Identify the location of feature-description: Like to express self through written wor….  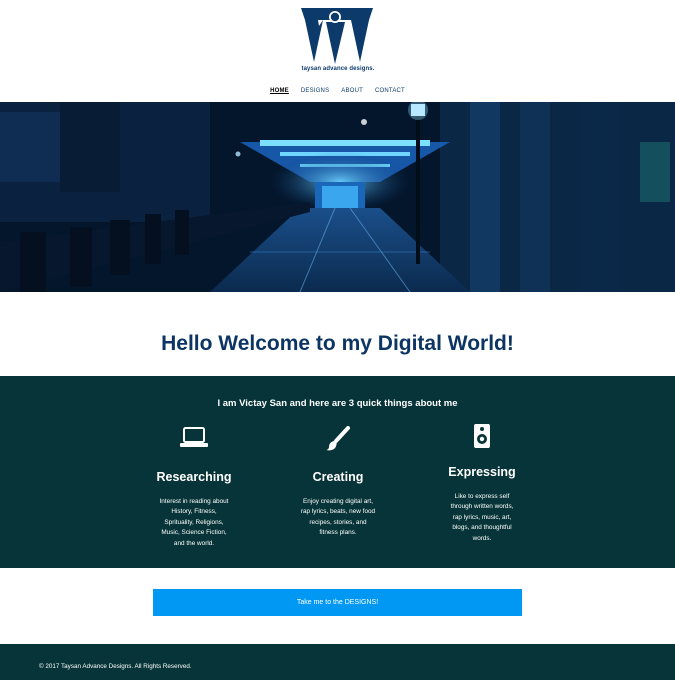
(482, 517).